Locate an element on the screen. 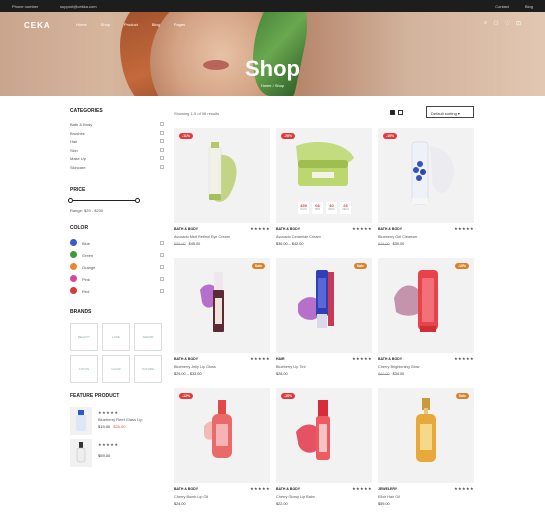 Image resolution: width=545 pixels, height=521 pixels. wishlist-icon: ♡ is located at coordinates (507, 23).